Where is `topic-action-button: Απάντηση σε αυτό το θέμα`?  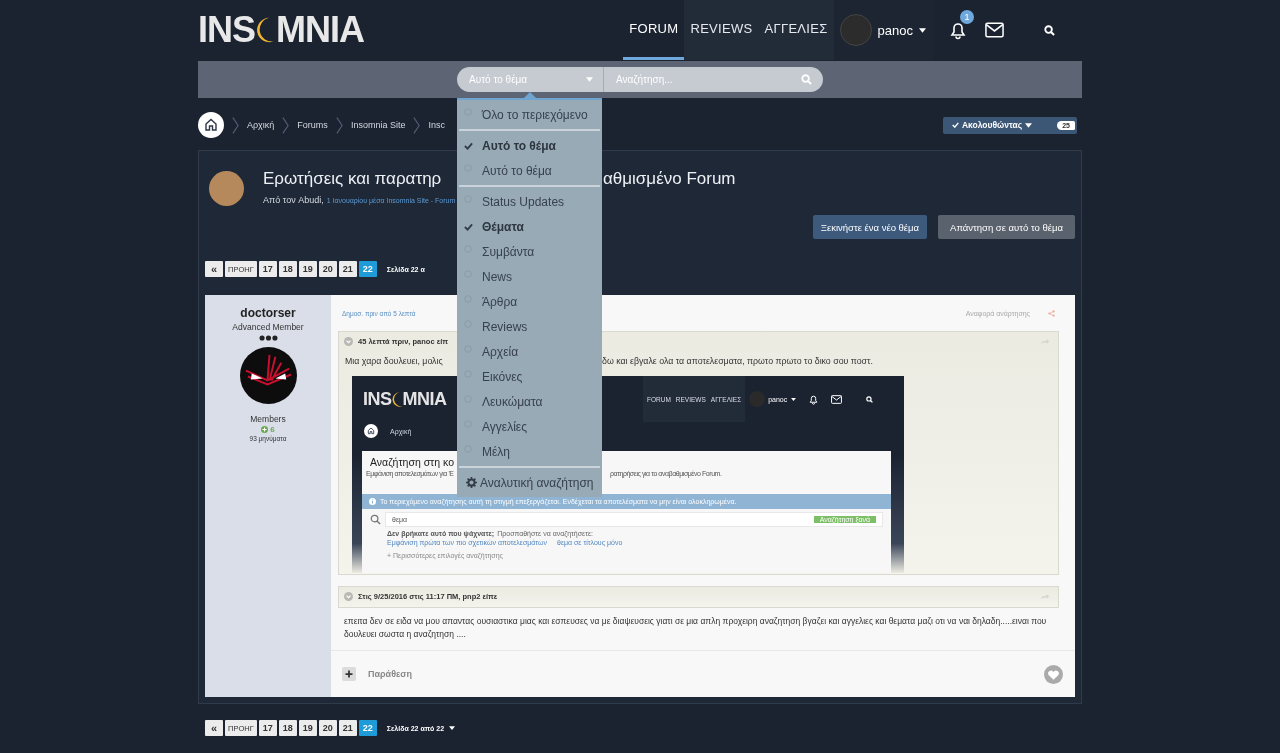
topic-action-button: Απάντηση σε αυτό το θέμα is located at coordinates (1006, 227).